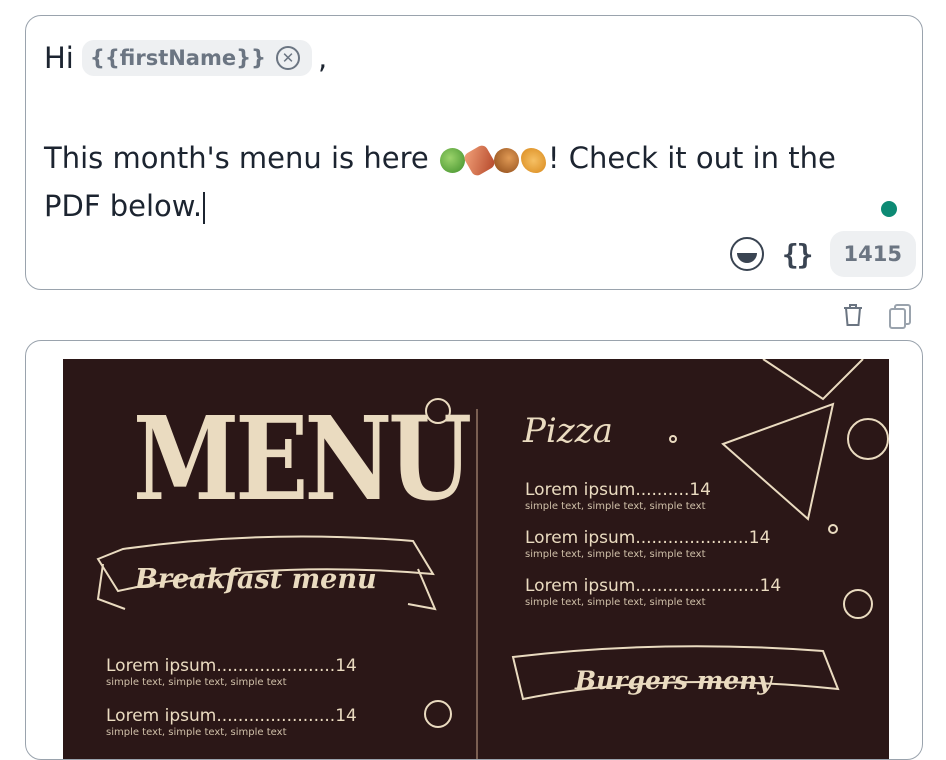 This screenshot has height=760, width=946. Describe the element at coordinates (59, 58) in the screenshot. I see `greeting-text: Hi` at that location.